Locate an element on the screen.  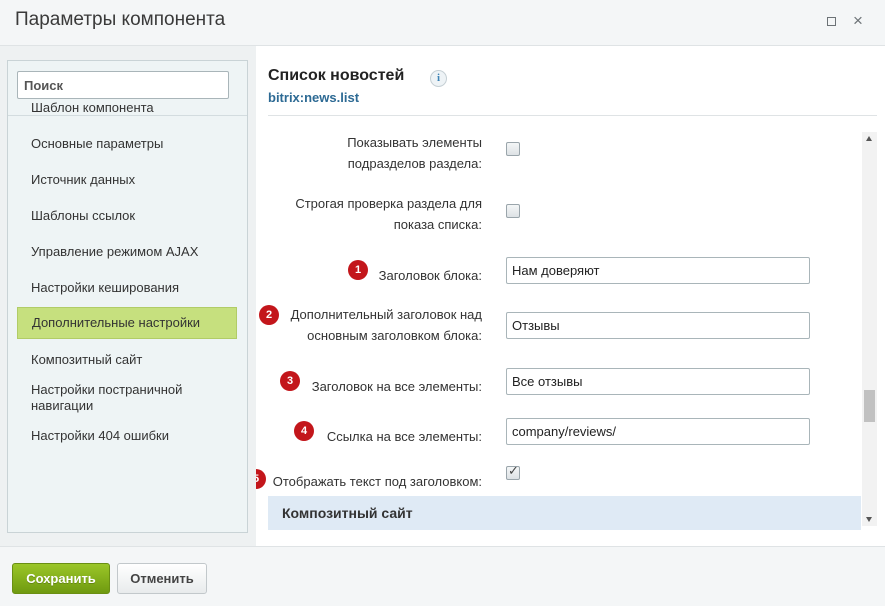
component-code: bitrix:news.list is located at coordinates (314, 97).